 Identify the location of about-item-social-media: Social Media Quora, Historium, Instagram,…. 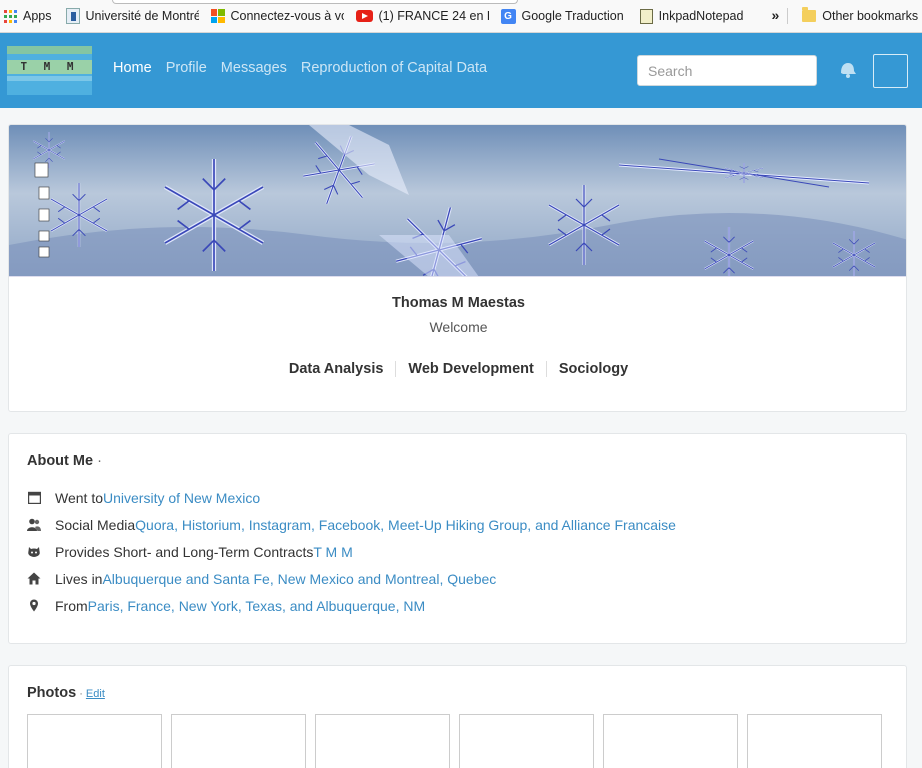
(351, 524).